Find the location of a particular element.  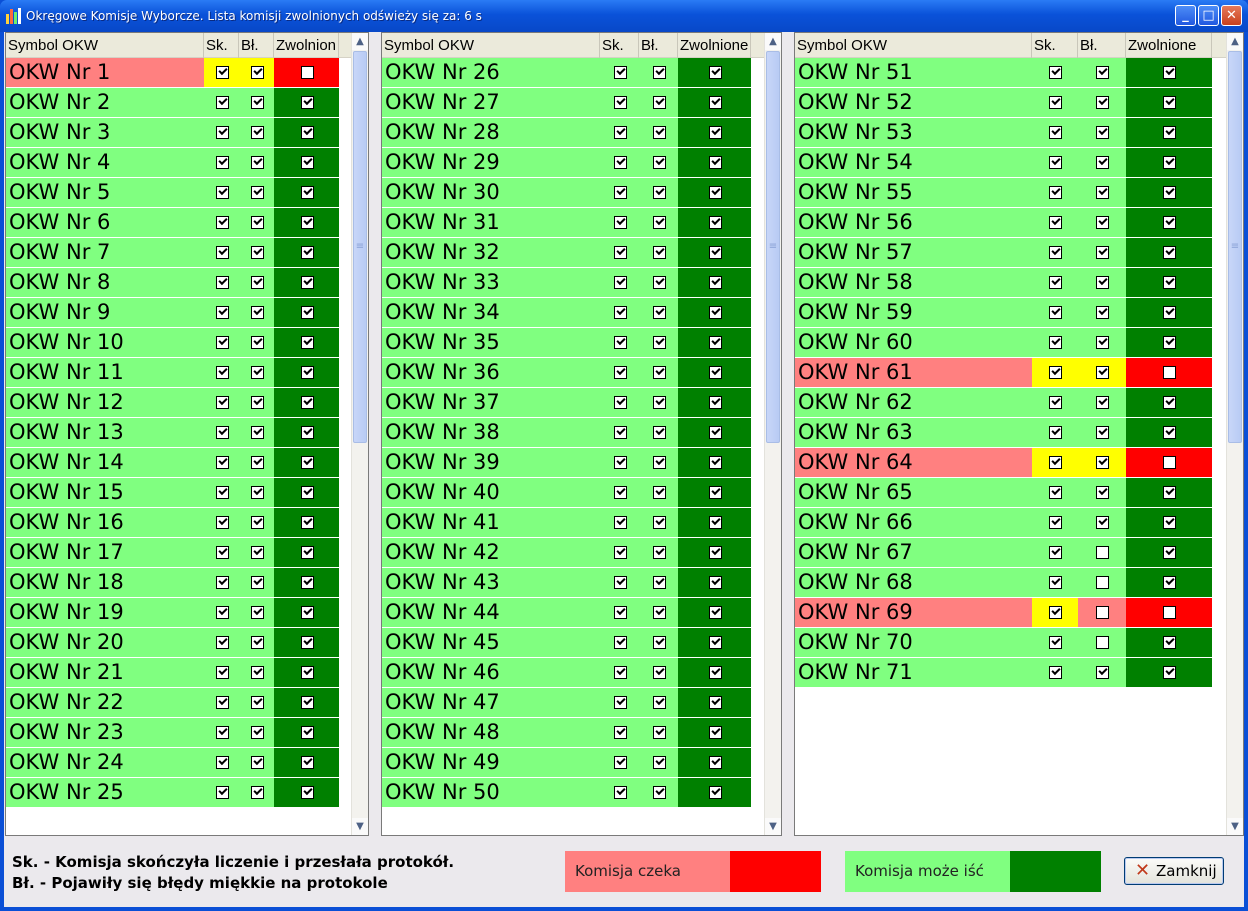

table-row: OKW Nr 60 is located at coordinates (1003, 343).